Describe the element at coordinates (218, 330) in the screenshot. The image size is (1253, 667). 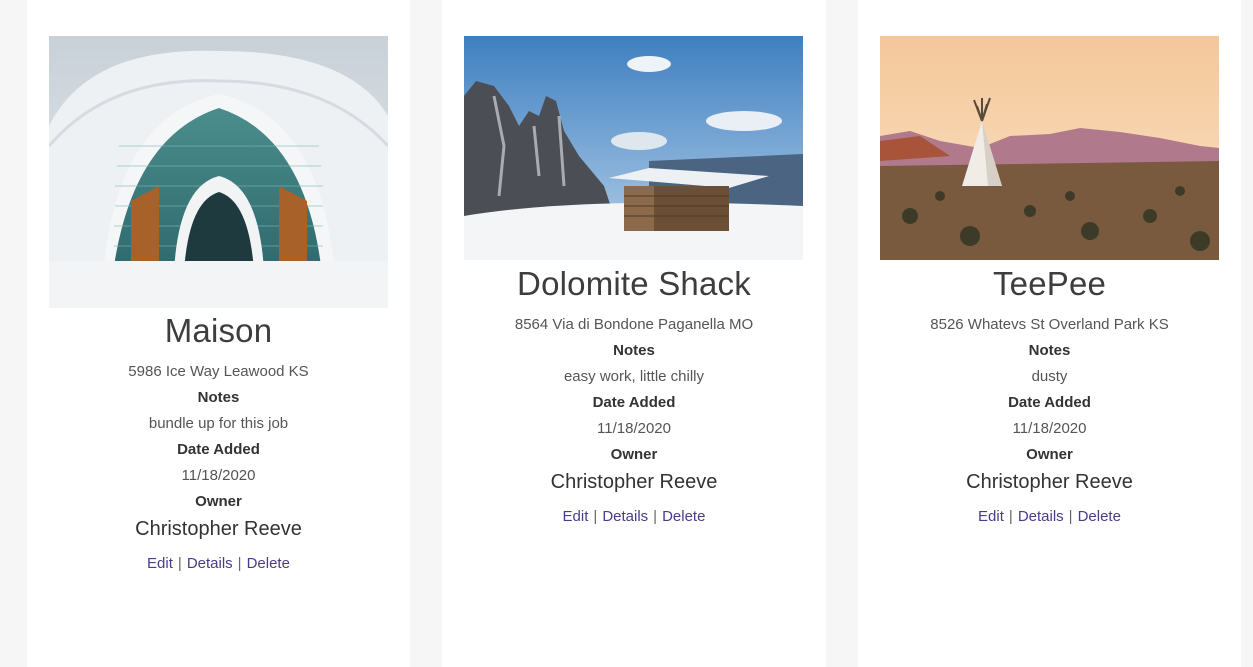
I see `property-title: Maison` at that location.